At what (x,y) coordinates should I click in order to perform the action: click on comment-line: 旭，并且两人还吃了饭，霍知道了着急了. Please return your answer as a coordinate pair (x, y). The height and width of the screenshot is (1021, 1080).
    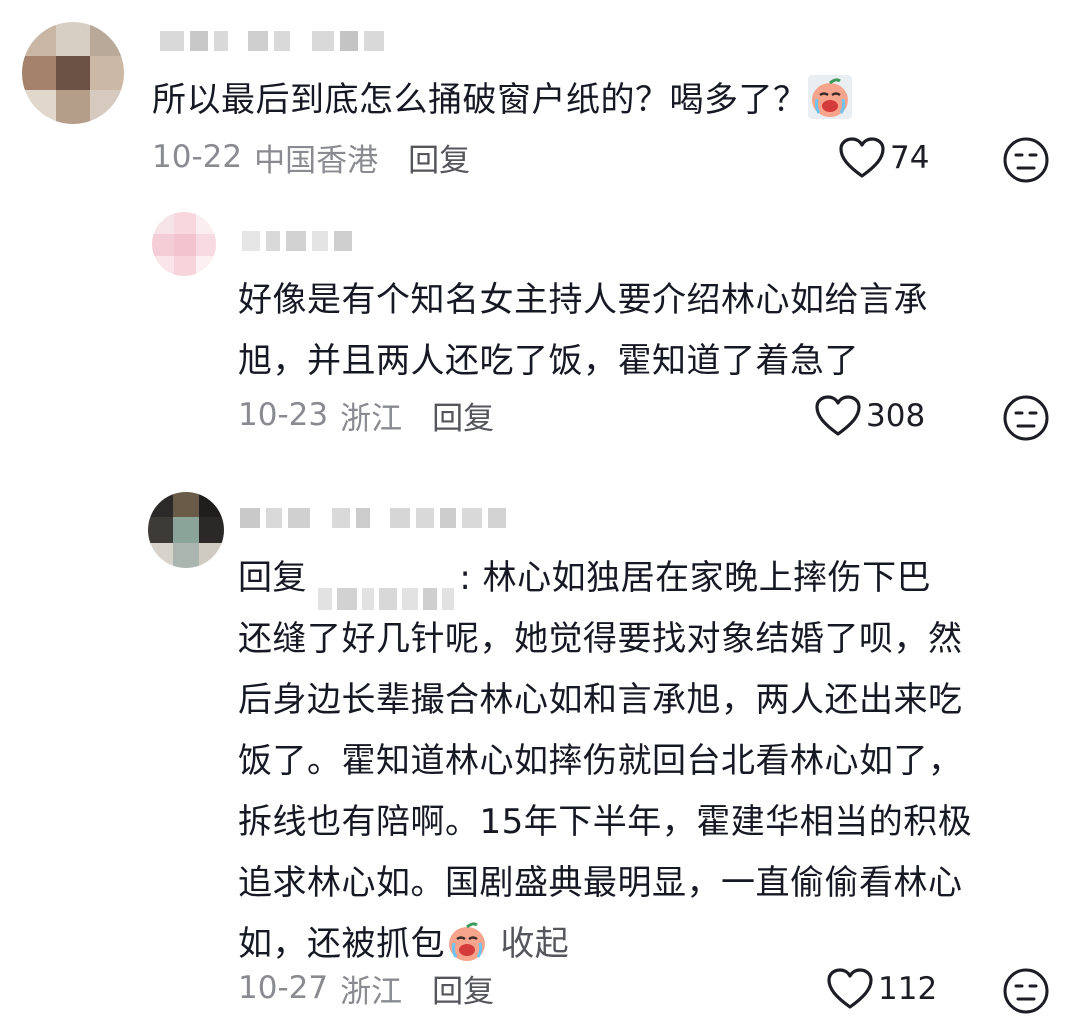
    Looking at the image, I should click on (548, 361).